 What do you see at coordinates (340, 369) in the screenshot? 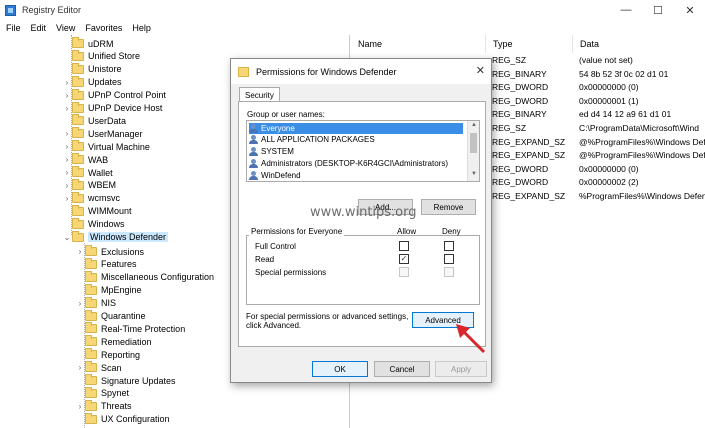
I see `ok-button: OK` at bounding box center [340, 369].